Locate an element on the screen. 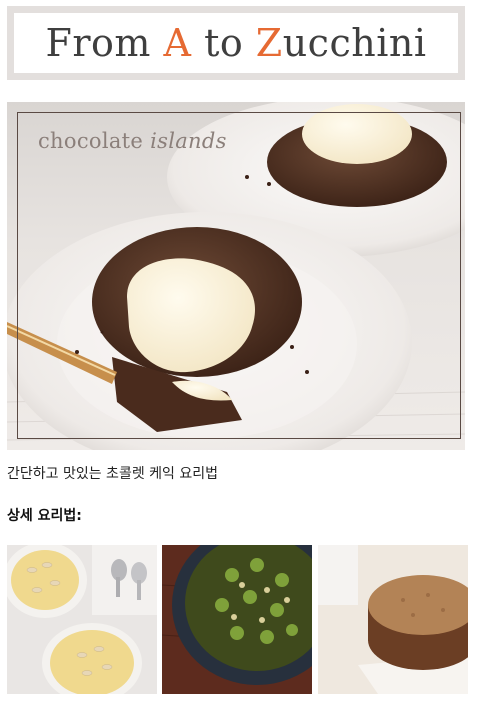 The width and height of the screenshot is (479, 706). hero-caption-italic: islands is located at coordinates (188, 141).